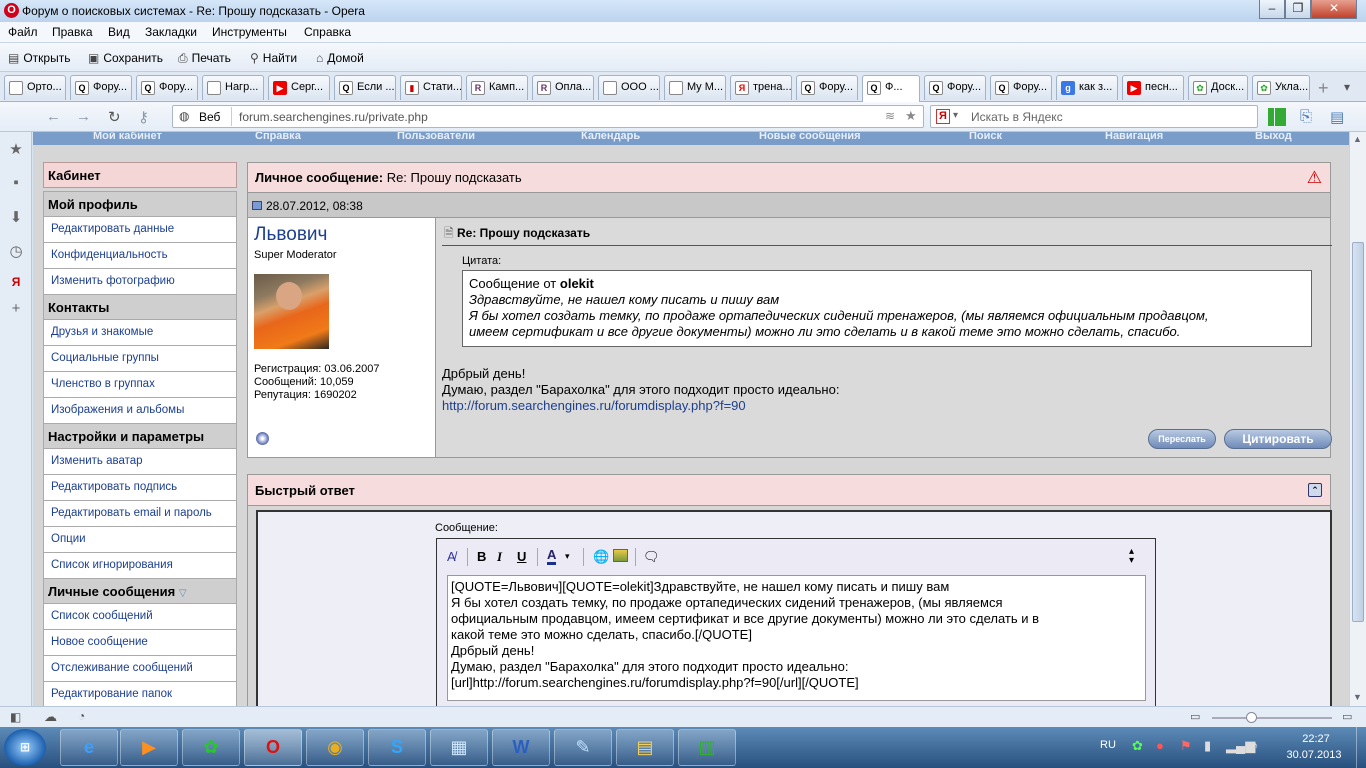 The height and width of the screenshot is (768, 1366). What do you see at coordinates (278, 137) in the screenshot?
I see `nav-help: Справка` at bounding box center [278, 137].